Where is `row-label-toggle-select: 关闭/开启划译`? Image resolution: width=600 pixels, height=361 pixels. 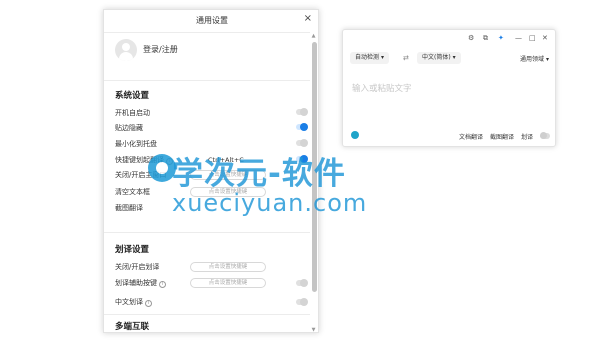
row-label-toggle-select: 关闭/开启划译 is located at coordinates (137, 267).